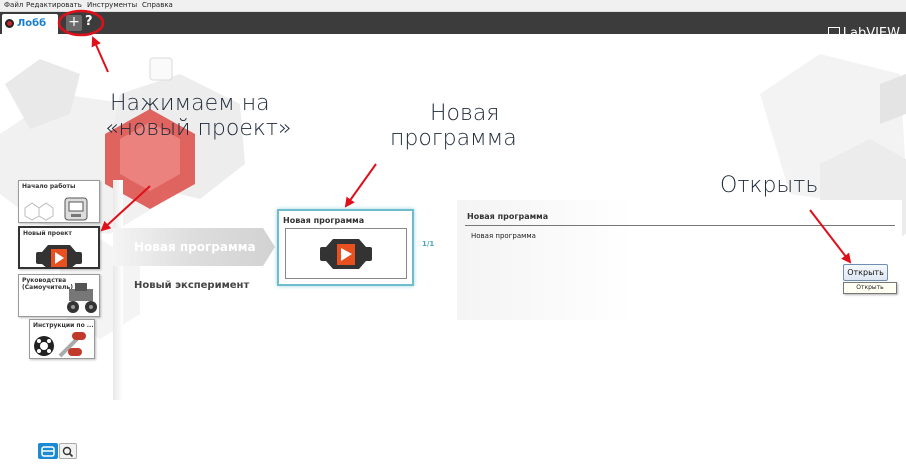  I want to click on question-icon: ?, so click(89, 21).